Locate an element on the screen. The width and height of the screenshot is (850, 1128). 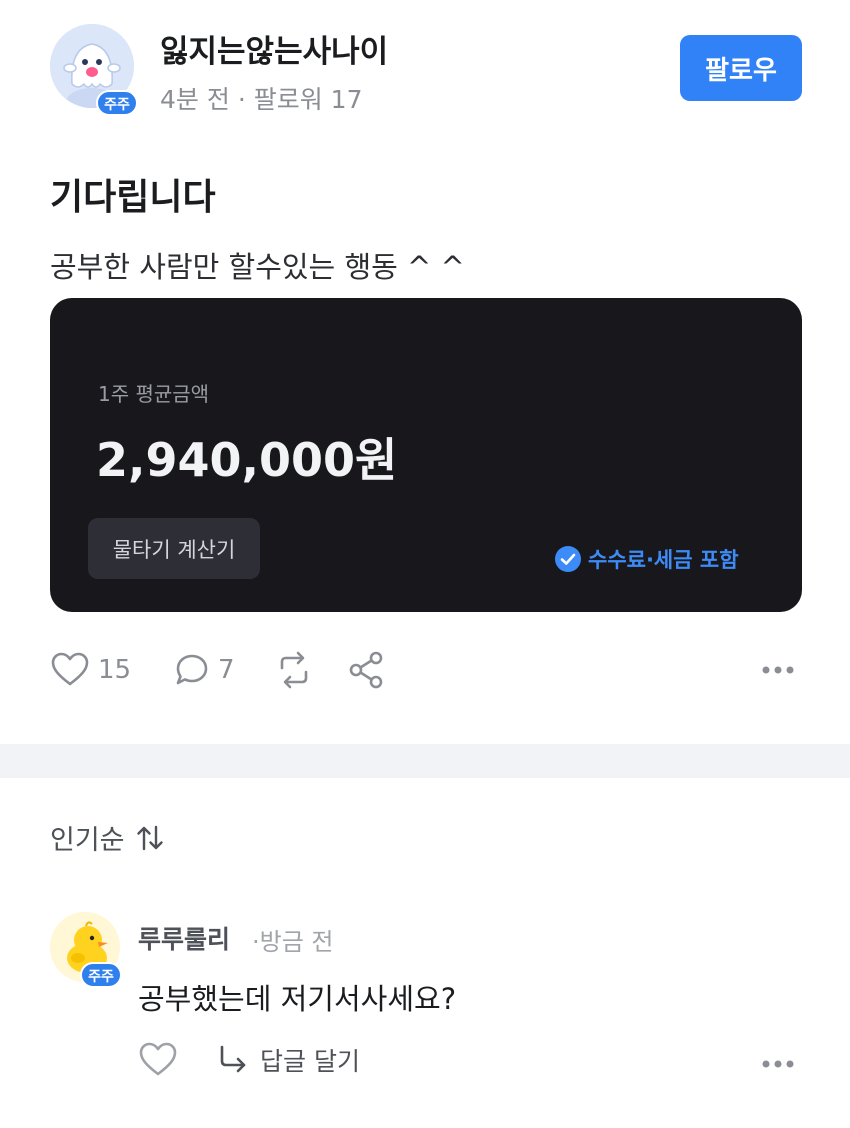
share-icon is located at coordinates (366, 670).